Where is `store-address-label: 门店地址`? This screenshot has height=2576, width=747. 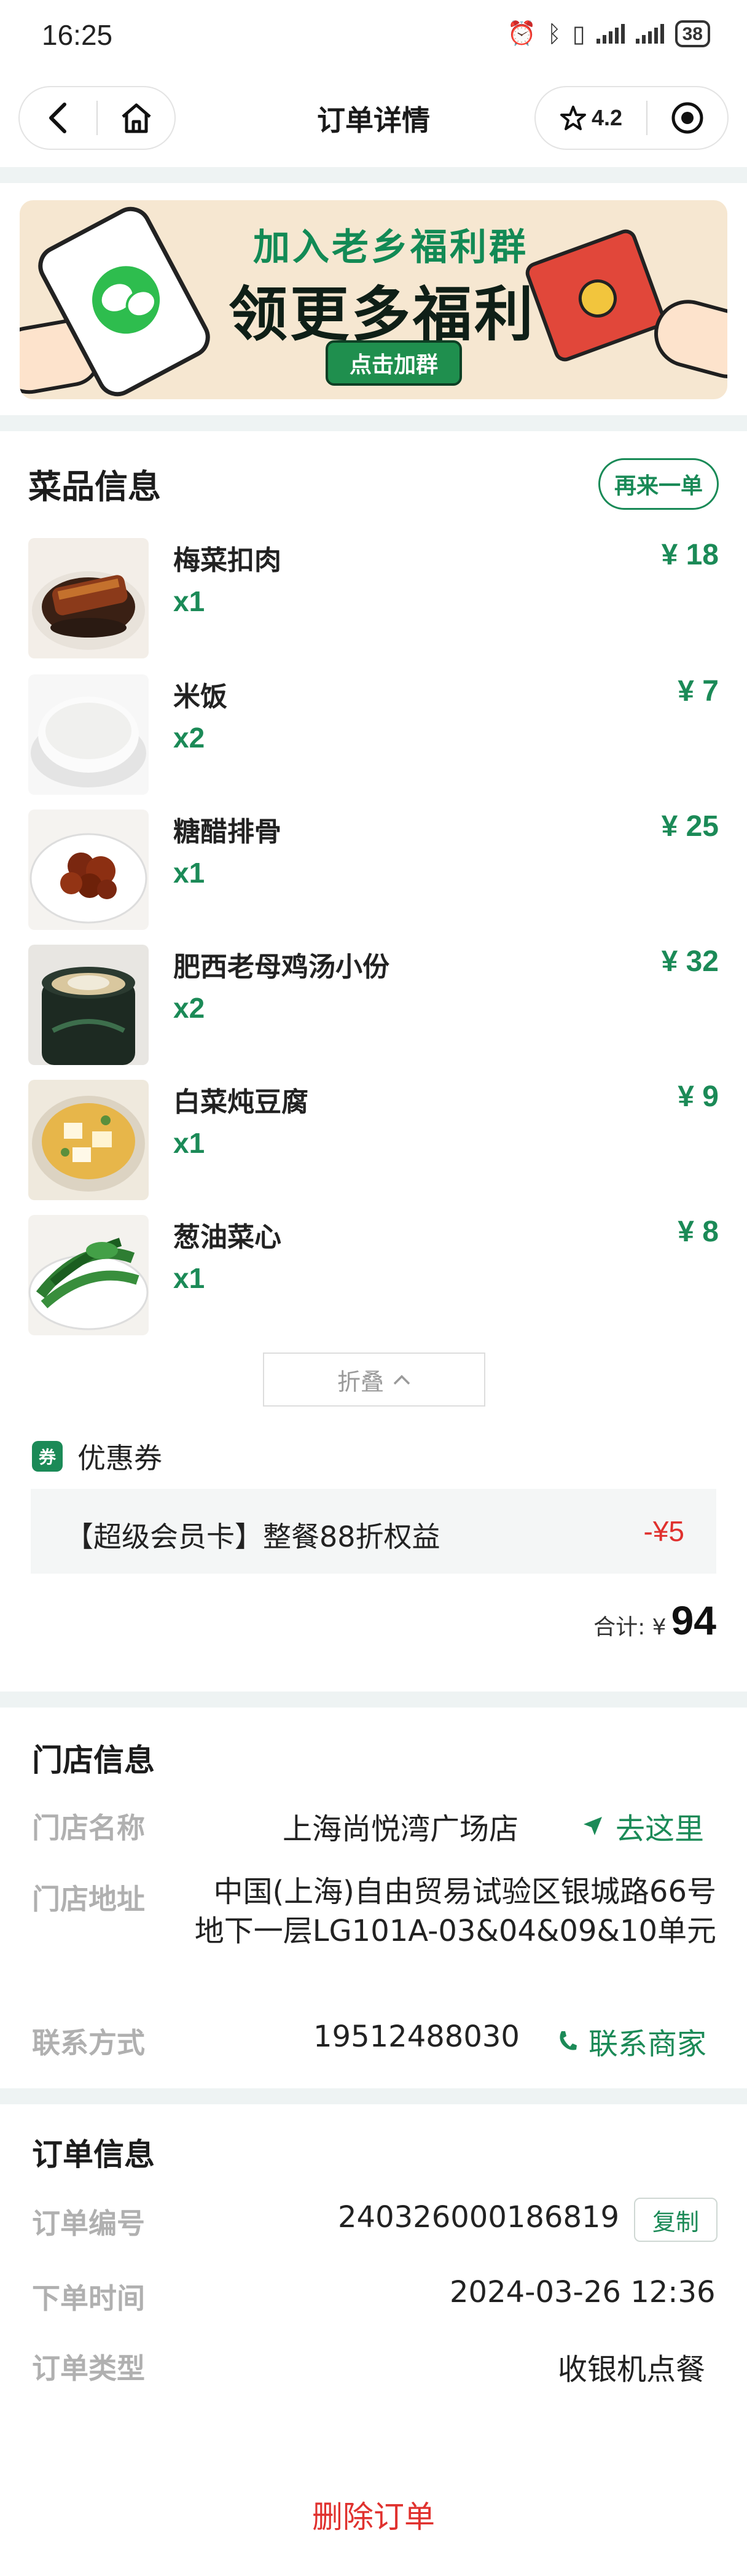 store-address-label: 门店地址 is located at coordinates (88, 1899).